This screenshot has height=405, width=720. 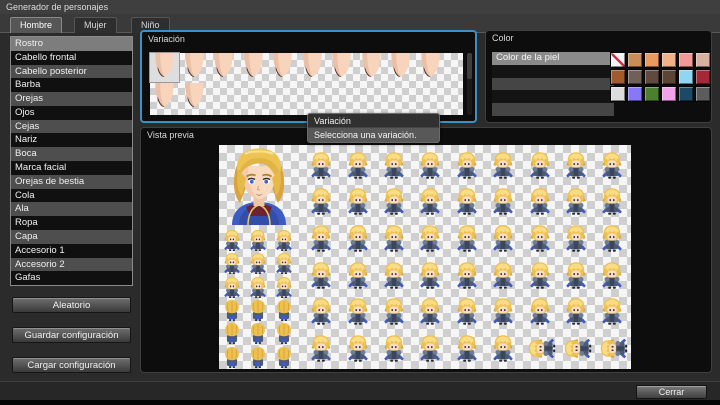 I want to click on dialog-footer: Cerrar, so click(x=360, y=390).